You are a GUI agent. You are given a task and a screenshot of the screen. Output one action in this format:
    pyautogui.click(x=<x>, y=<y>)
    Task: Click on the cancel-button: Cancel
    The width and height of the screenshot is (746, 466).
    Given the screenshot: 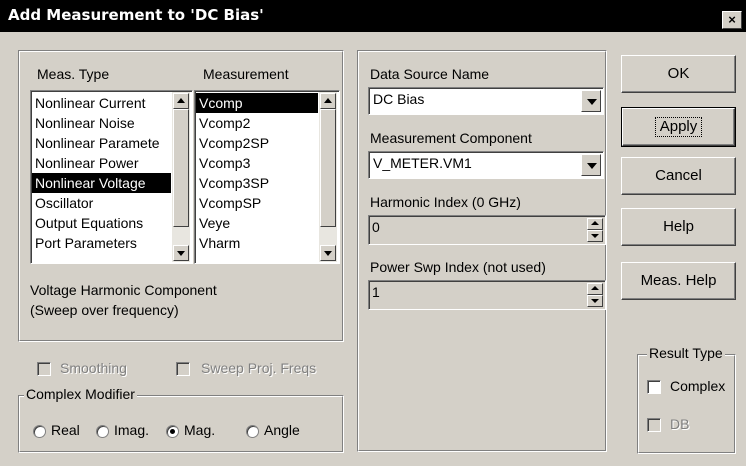 What is the action you would take?
    pyautogui.click(x=678, y=176)
    